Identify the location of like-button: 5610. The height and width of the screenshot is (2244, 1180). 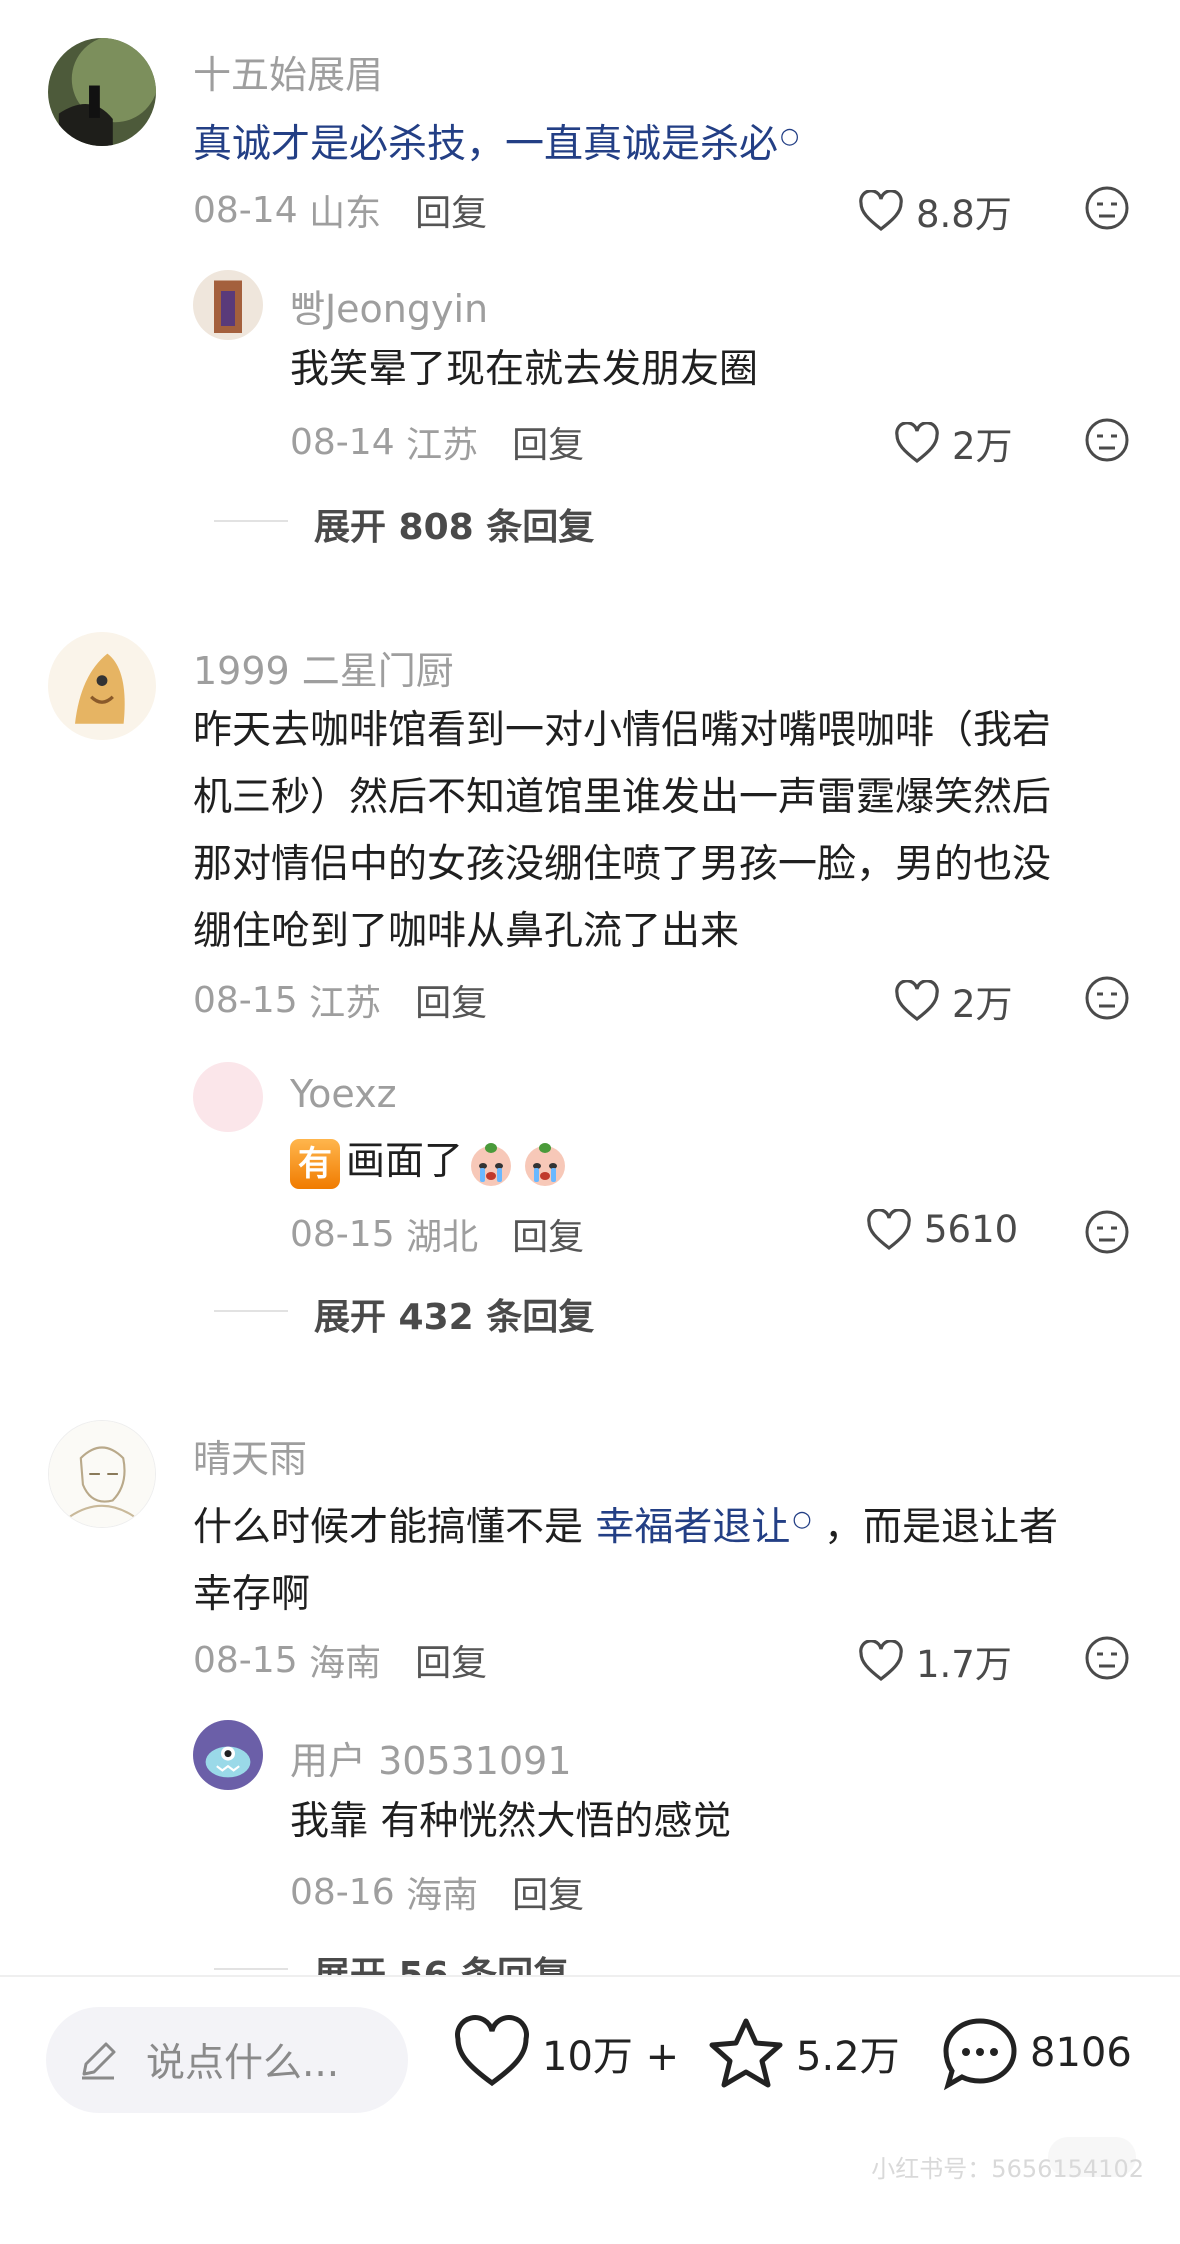
(942, 1229).